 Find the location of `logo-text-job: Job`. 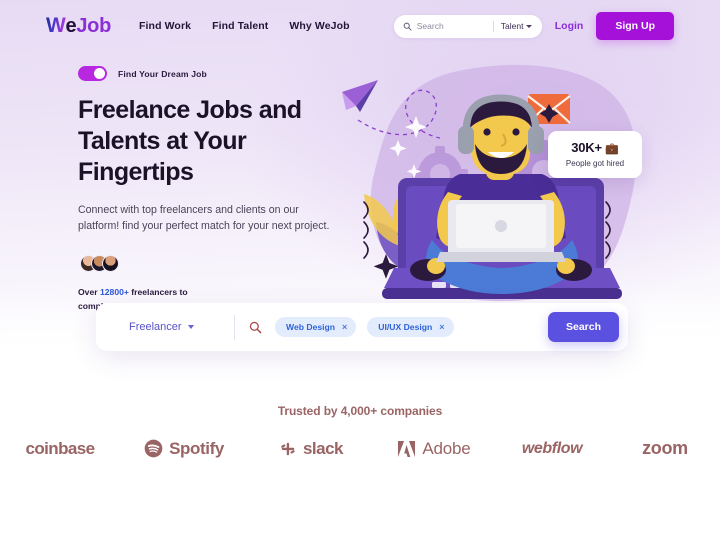

logo-text-job: Job is located at coordinates (94, 26).